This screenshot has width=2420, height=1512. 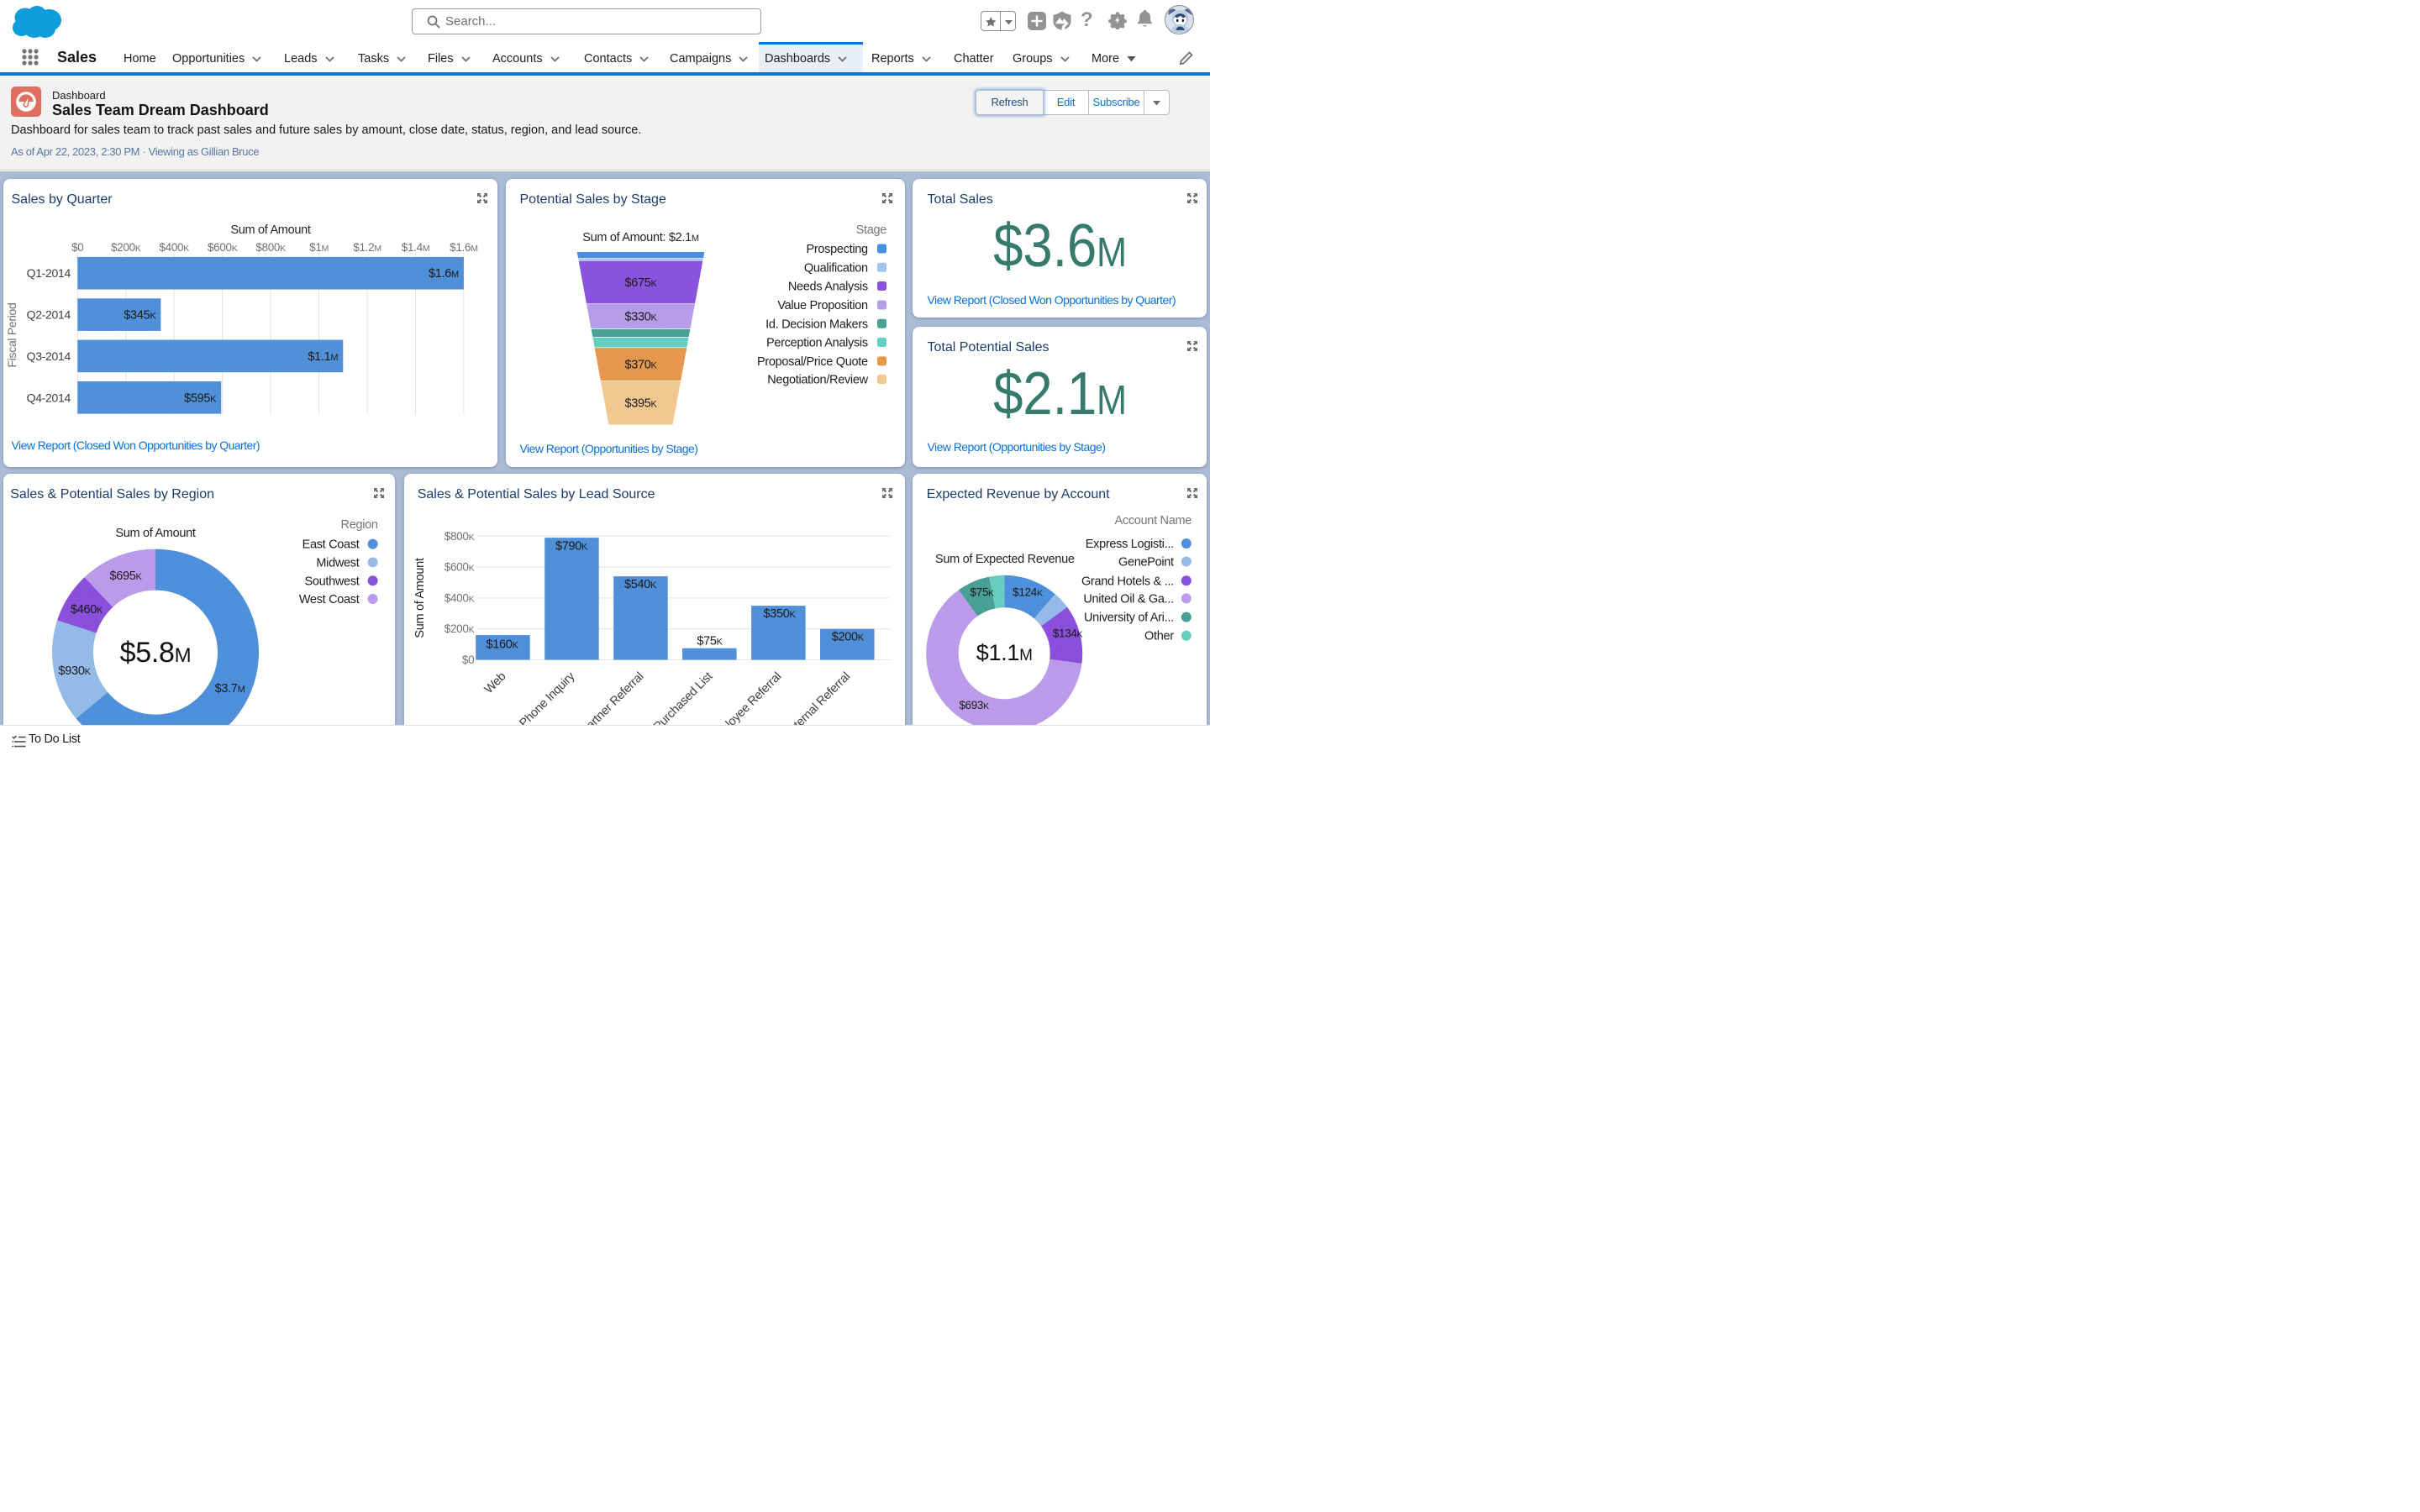 I want to click on svg-text: Q1-2014, so click(x=49, y=273).